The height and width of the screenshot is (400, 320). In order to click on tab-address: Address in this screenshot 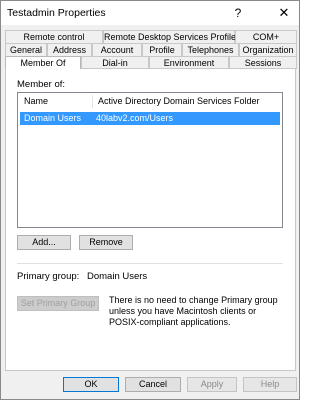, I will do `click(69, 49)`.